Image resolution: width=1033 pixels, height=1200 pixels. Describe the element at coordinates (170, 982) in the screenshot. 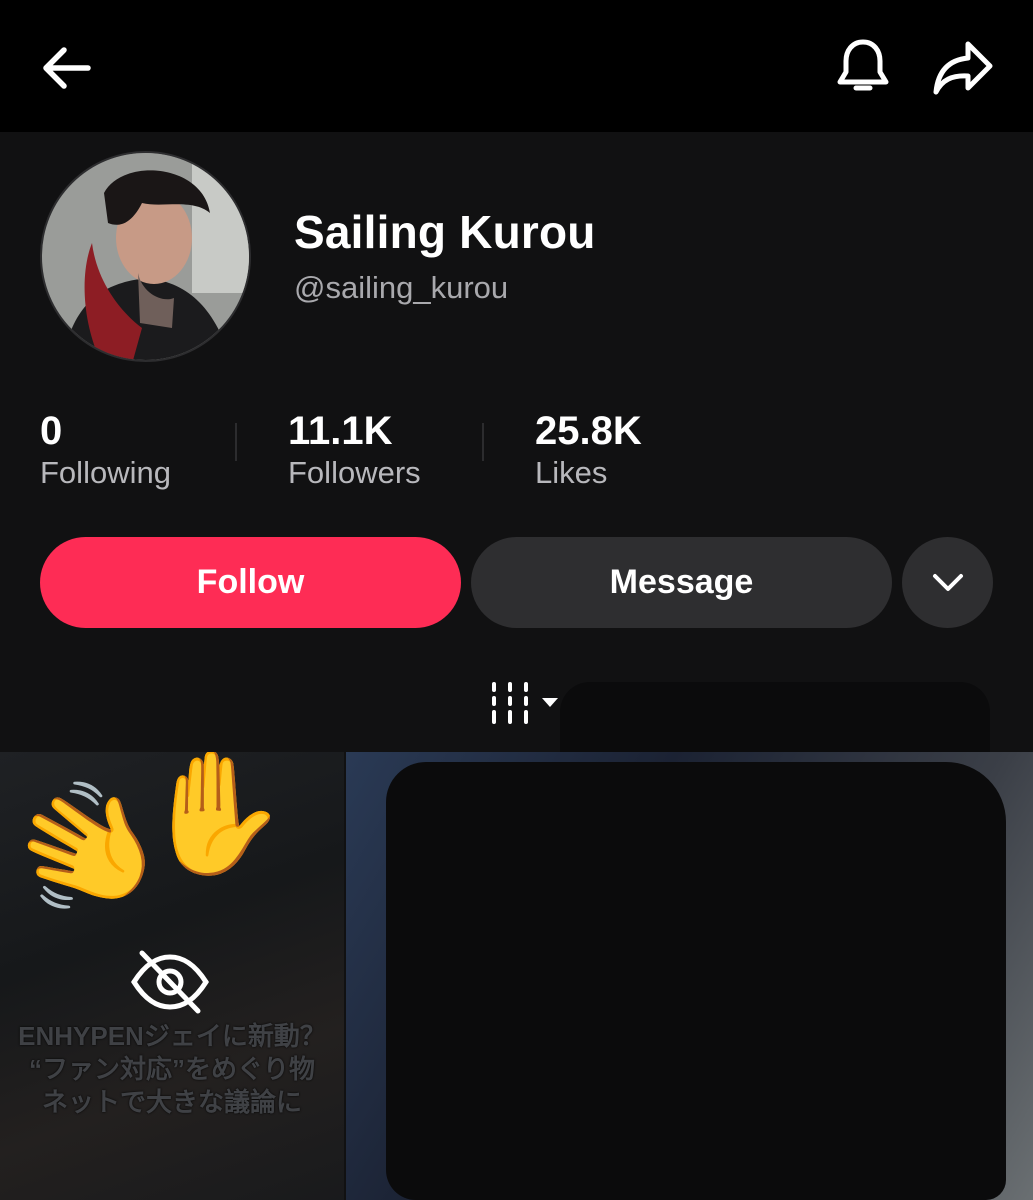

I see `eye-off-icon` at that location.